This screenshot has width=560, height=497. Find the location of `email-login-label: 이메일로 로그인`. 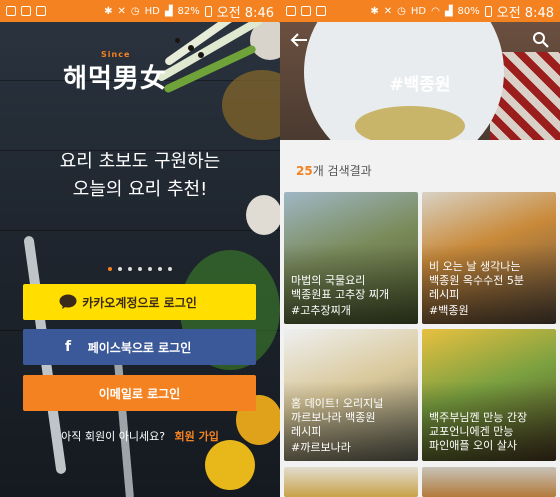

email-login-label: 이메일로 로그인 is located at coordinates (139, 393).